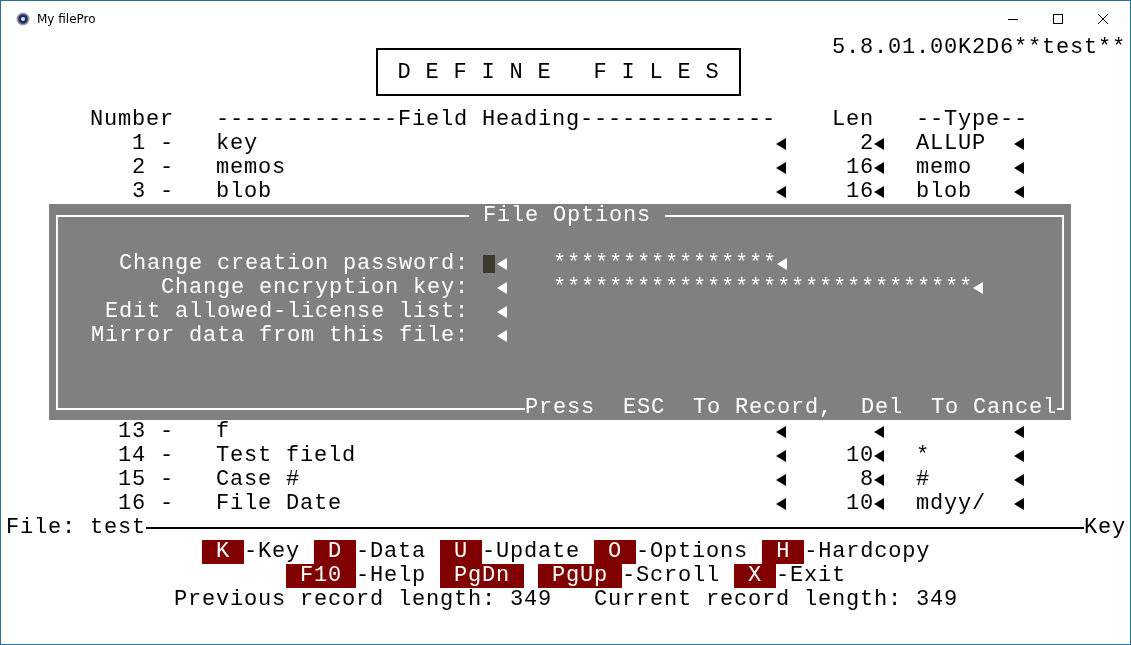 This screenshot has width=1131, height=645. I want to click on command-label: -Help, so click(391, 576).